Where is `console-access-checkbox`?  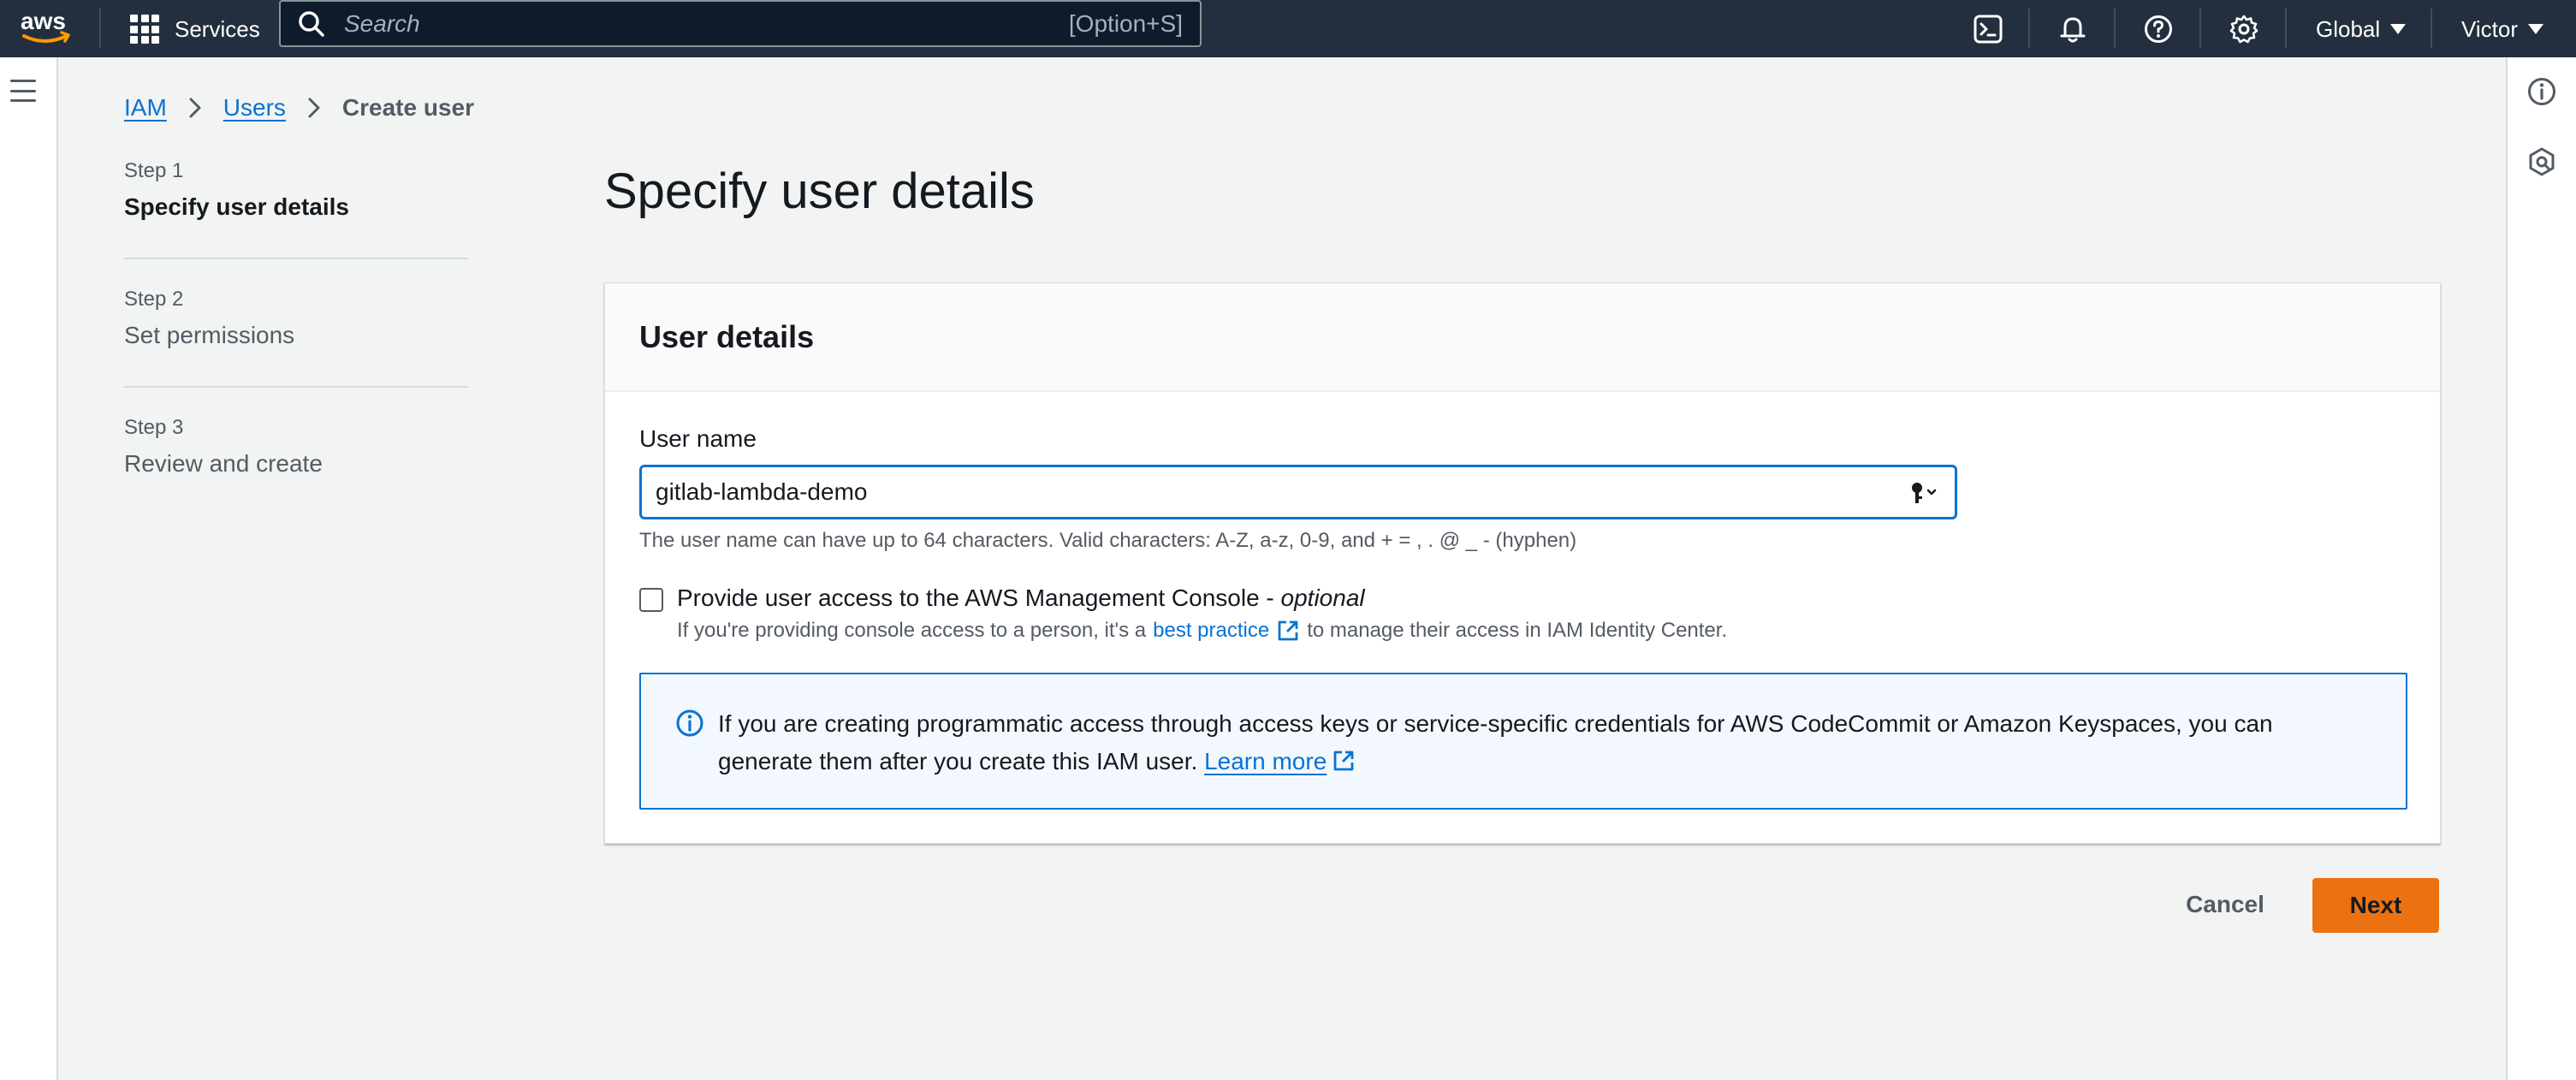
console-access-checkbox is located at coordinates (651, 600).